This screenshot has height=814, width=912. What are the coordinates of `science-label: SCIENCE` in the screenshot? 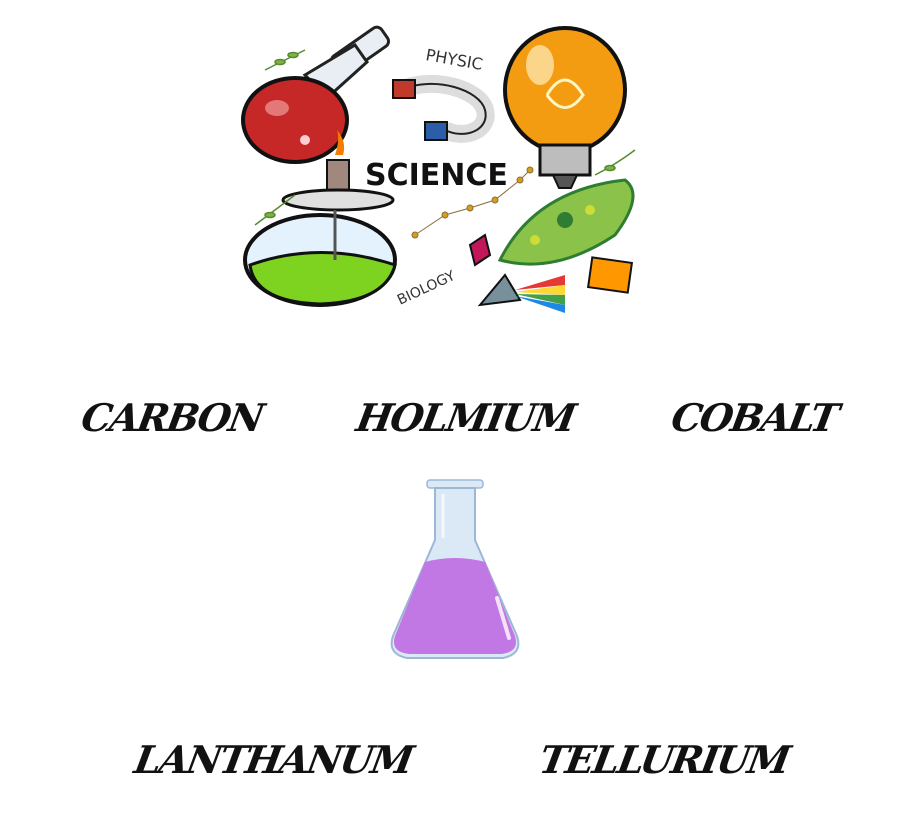 It's located at (436, 175).